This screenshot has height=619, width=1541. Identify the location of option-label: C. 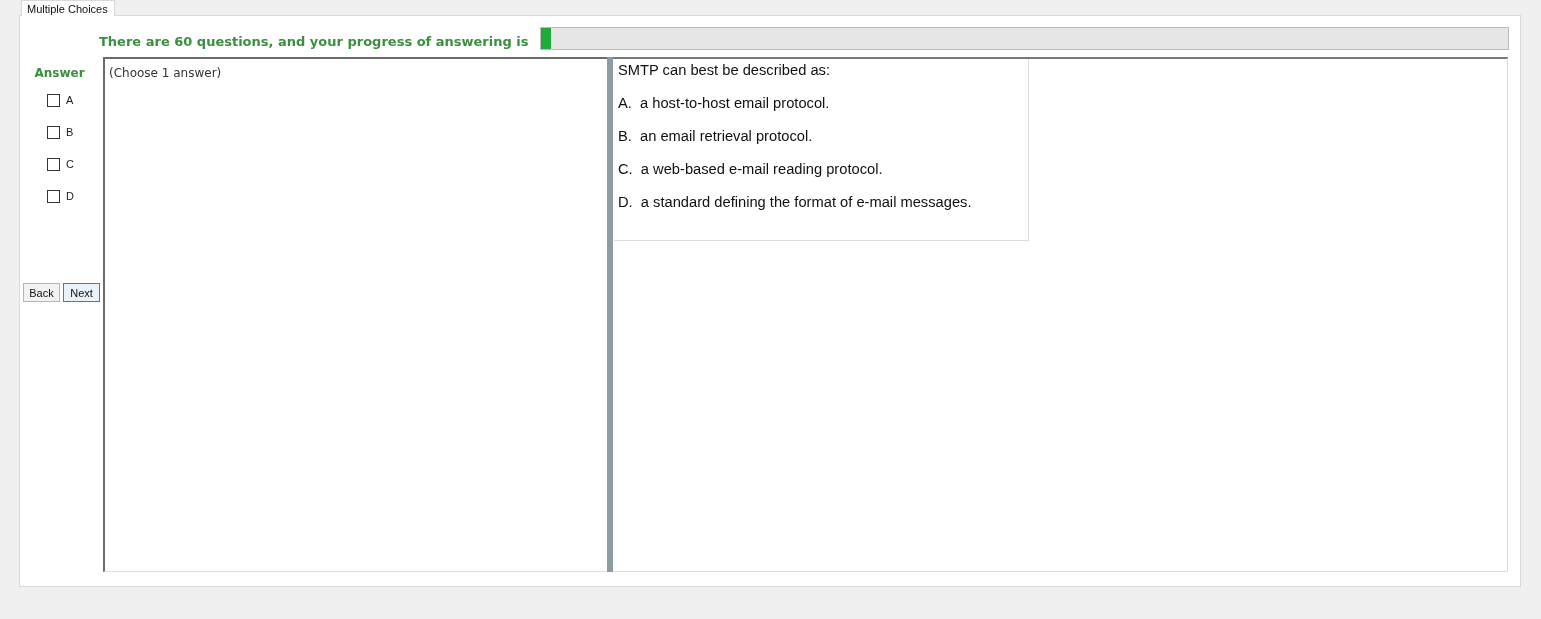
(70, 164).